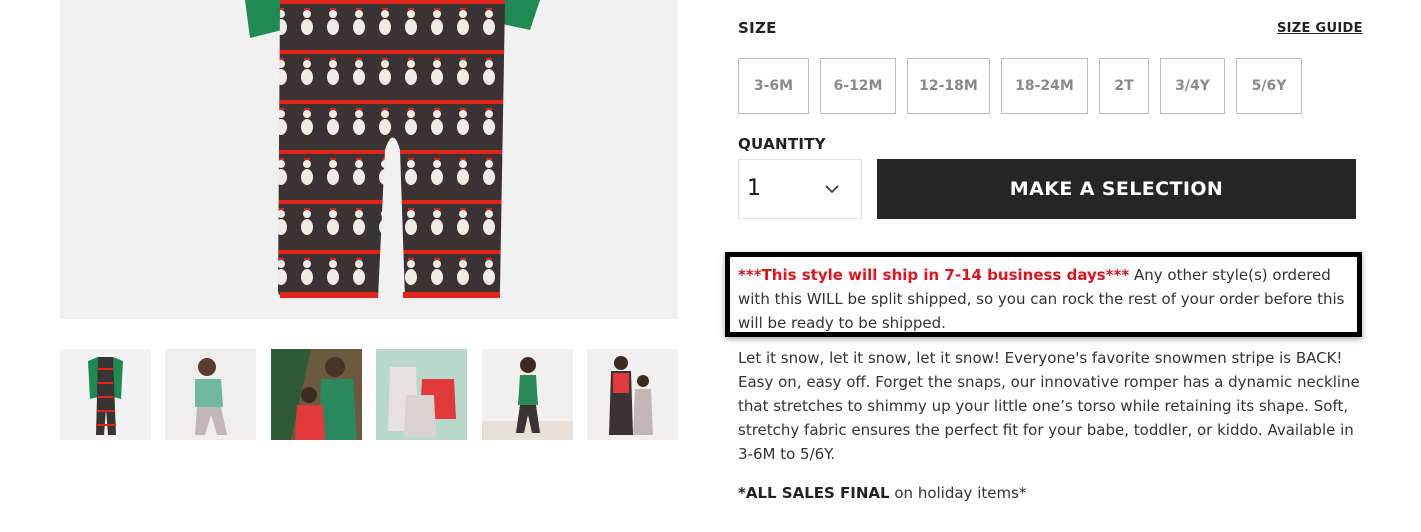 Image resolution: width=1421 pixels, height=532 pixels. What do you see at coordinates (958, 493) in the screenshot?
I see `sales-final-text: on holiday items*` at bounding box center [958, 493].